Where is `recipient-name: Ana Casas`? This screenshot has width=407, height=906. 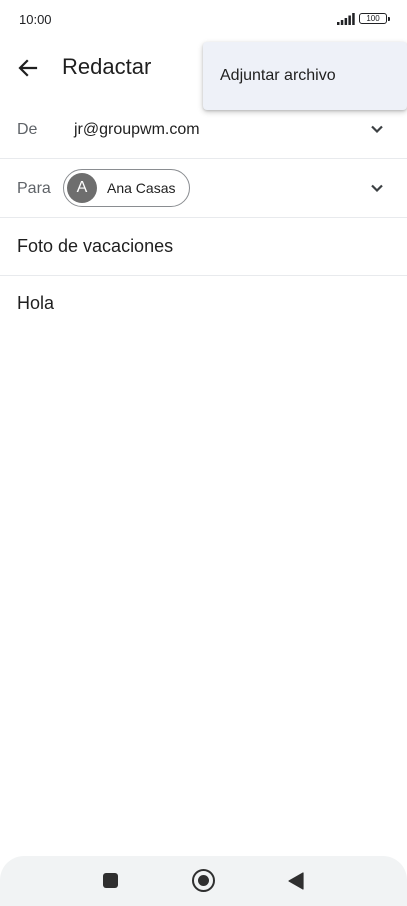
recipient-name: Ana Casas is located at coordinates (141, 188).